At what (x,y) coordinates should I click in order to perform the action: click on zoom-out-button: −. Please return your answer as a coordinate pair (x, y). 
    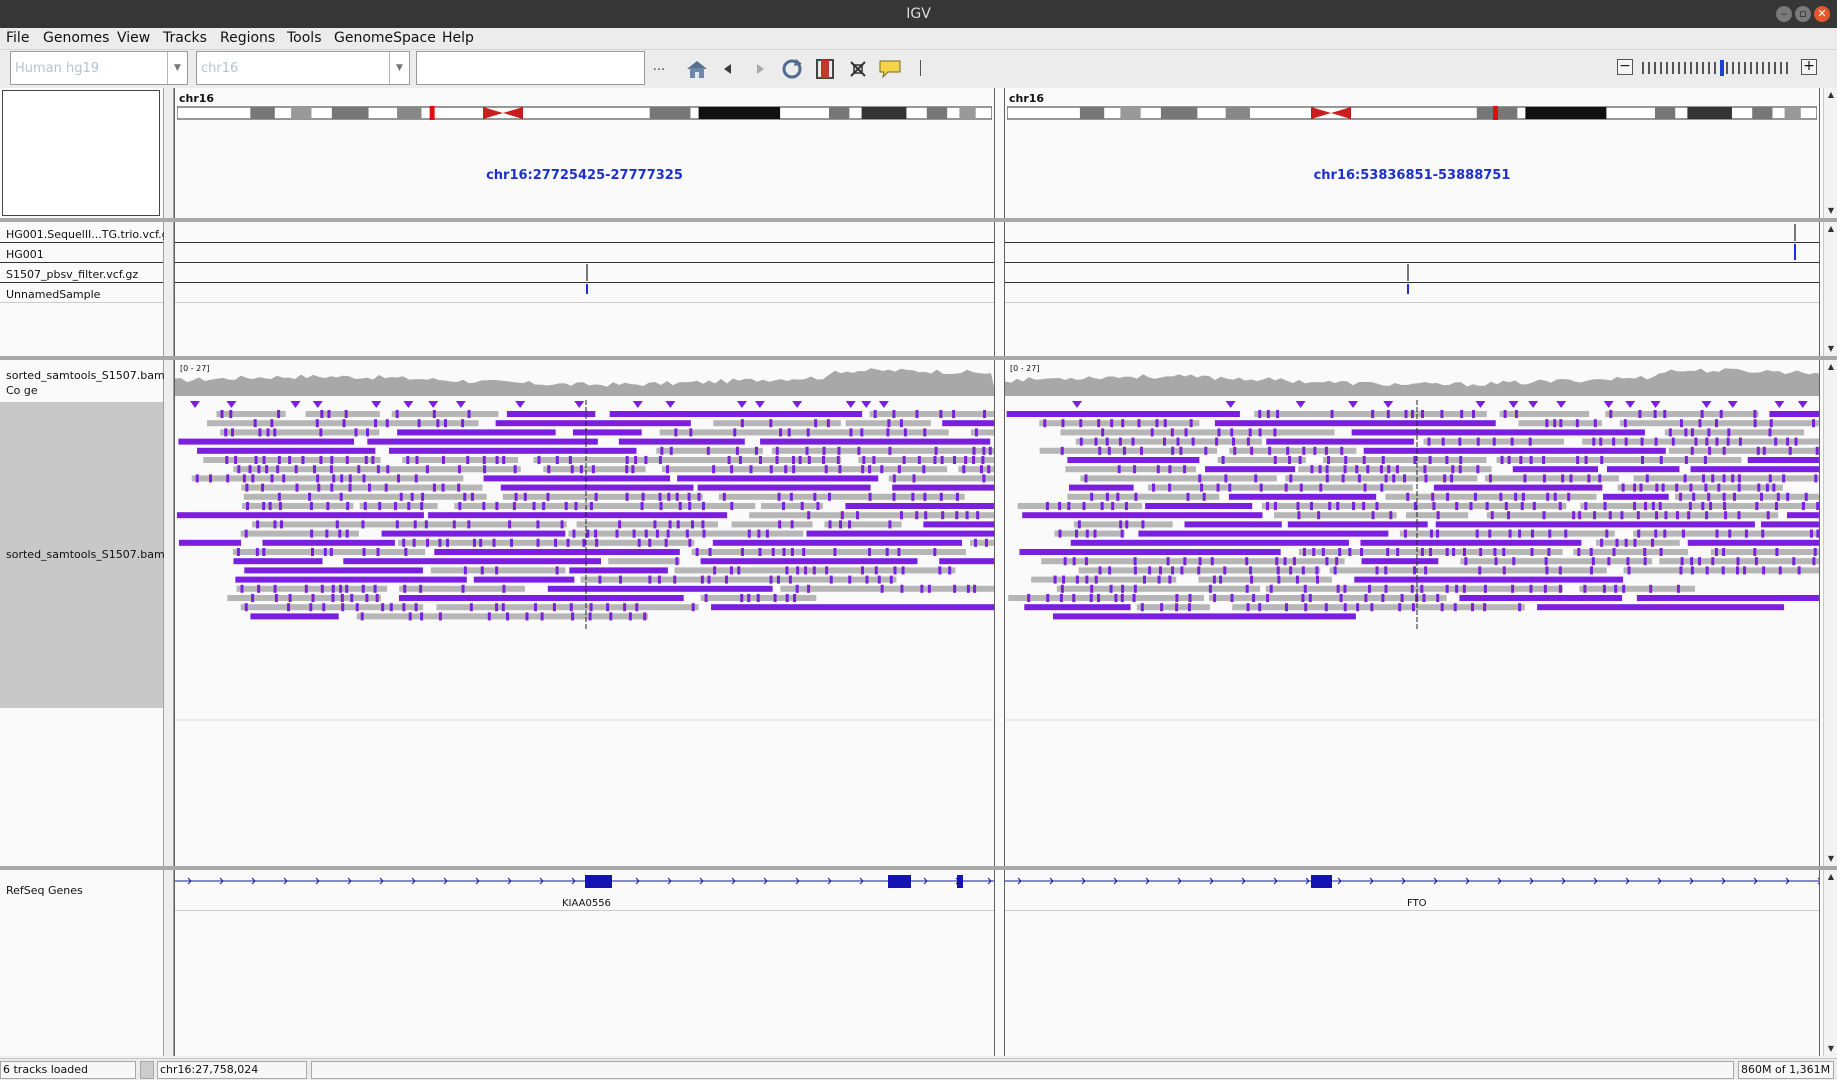
    Looking at the image, I should click on (1625, 67).